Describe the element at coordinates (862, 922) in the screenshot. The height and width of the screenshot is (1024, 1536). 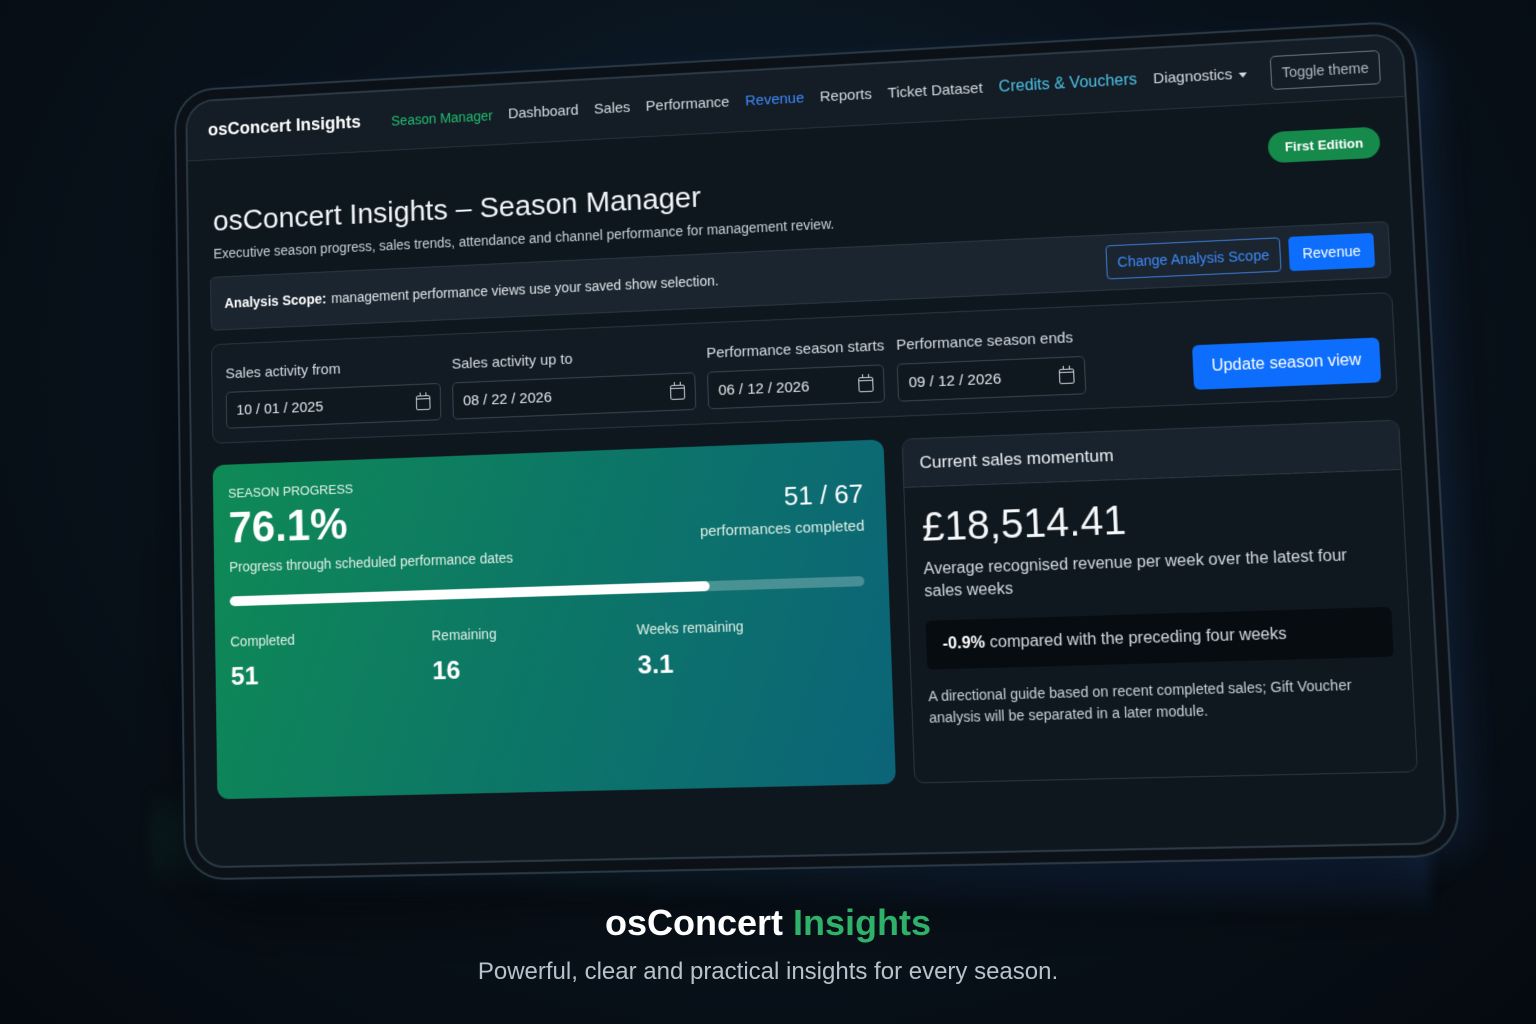
I see `footer-title-accent: Insights` at that location.